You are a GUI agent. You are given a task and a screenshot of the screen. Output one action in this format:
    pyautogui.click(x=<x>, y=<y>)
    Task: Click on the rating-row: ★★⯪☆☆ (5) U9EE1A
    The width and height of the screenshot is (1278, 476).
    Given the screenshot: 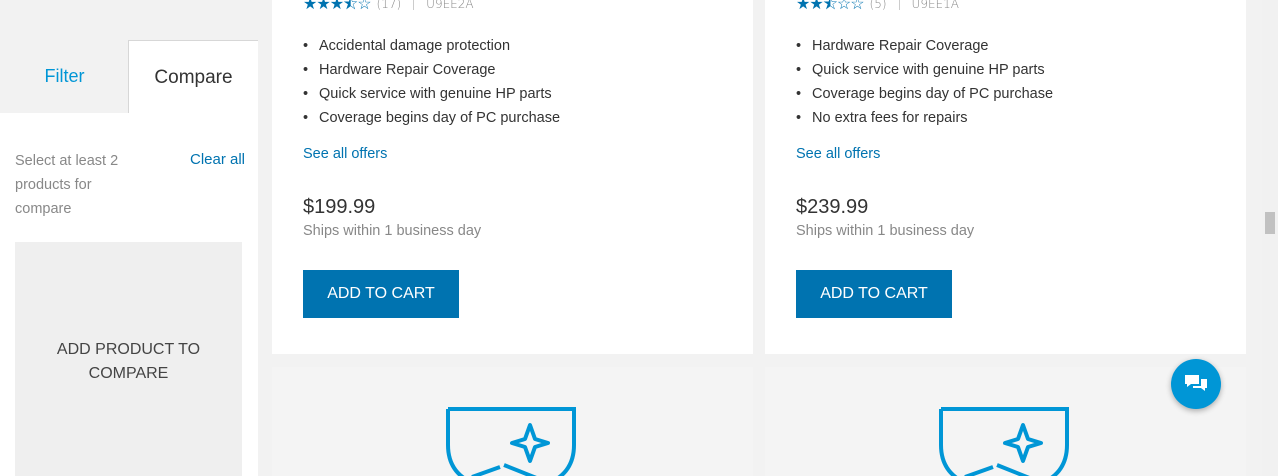 What is the action you would take?
    pyautogui.click(x=877, y=6)
    